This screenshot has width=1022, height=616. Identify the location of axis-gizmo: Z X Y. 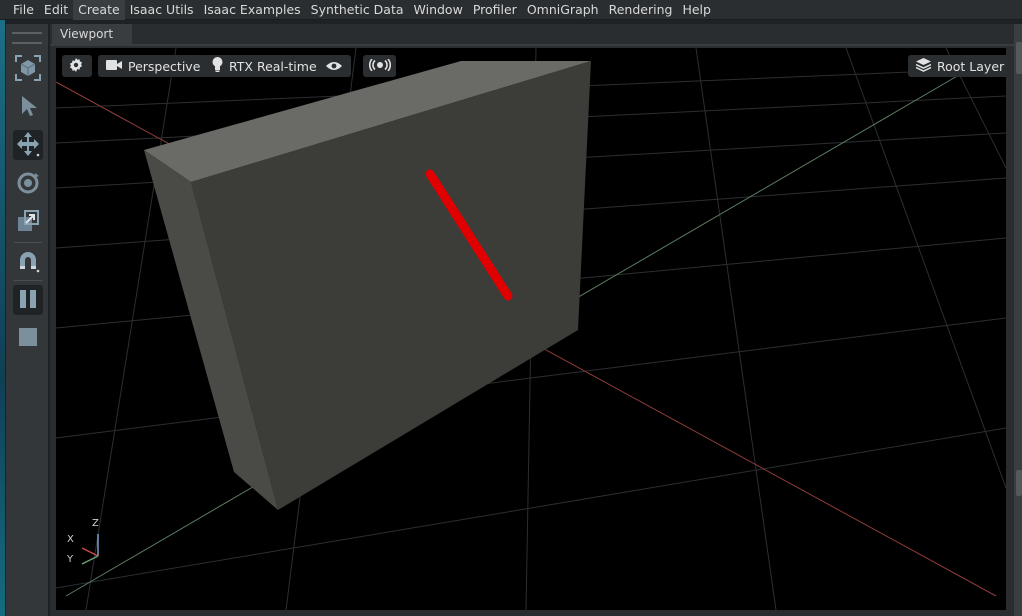
(84, 542).